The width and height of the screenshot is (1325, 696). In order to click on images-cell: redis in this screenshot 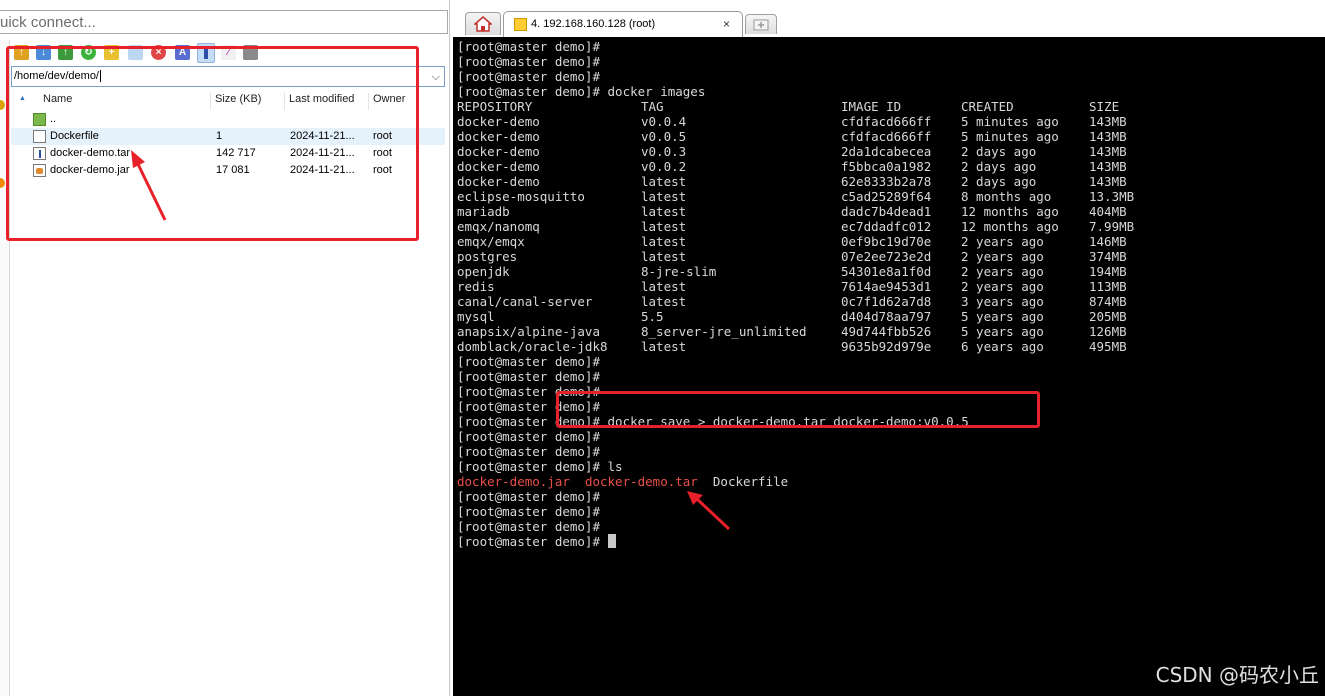, I will do `click(476, 286)`.